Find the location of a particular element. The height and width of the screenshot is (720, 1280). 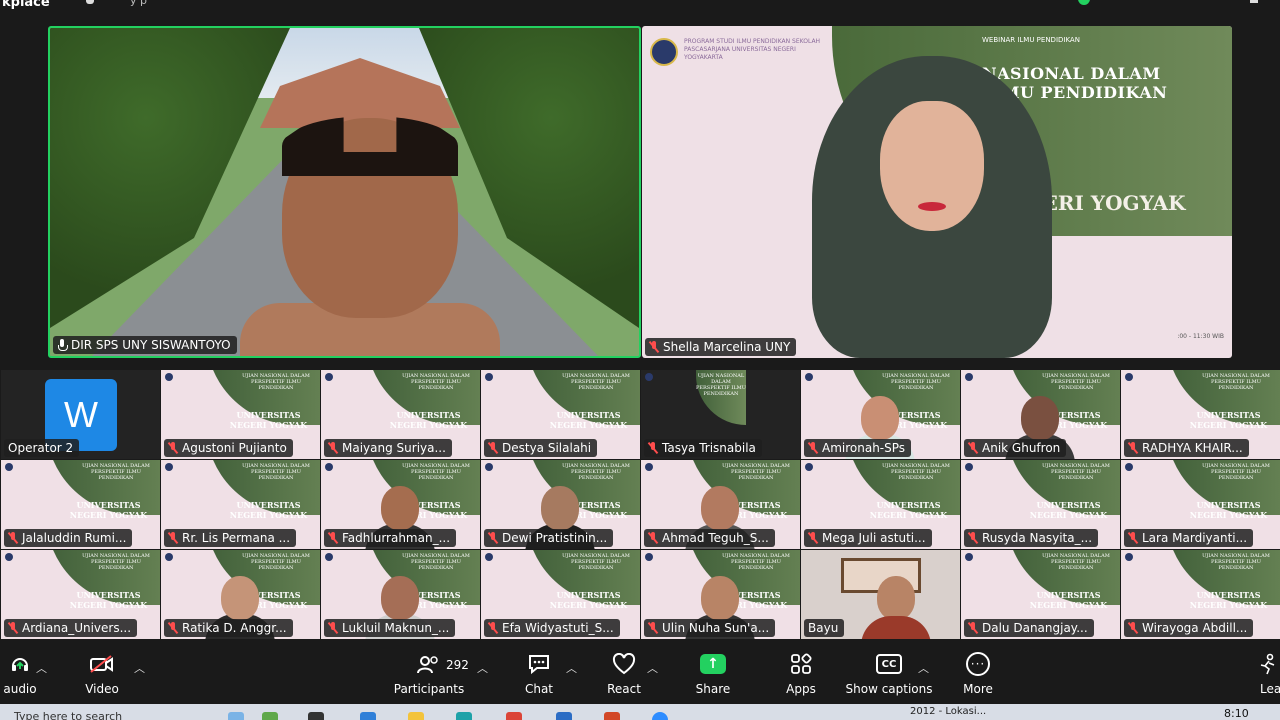

word-icon is located at coordinates (564, 716).